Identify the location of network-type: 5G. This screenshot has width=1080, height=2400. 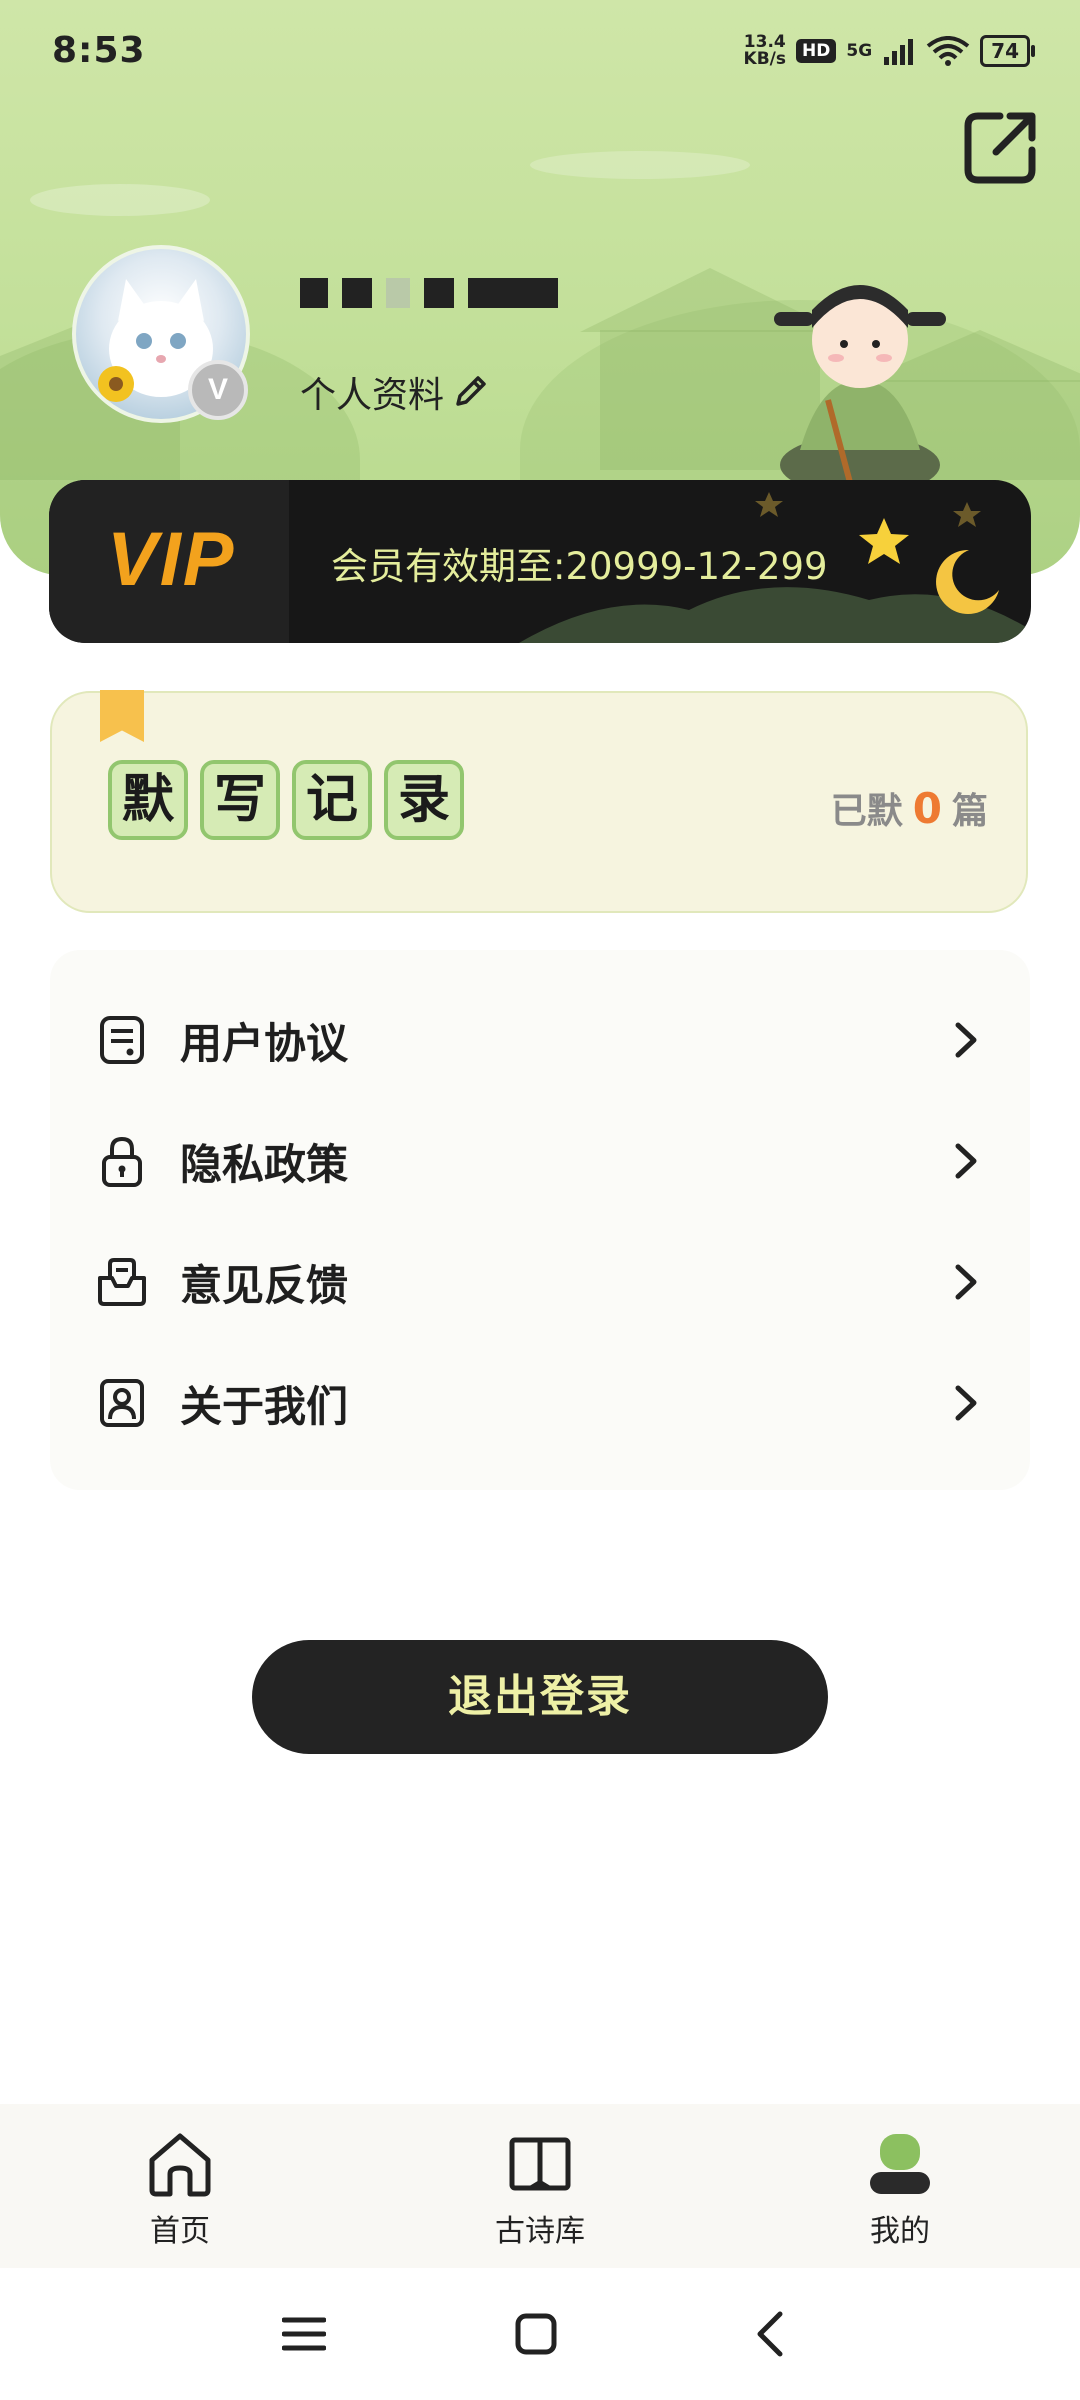
(859, 51).